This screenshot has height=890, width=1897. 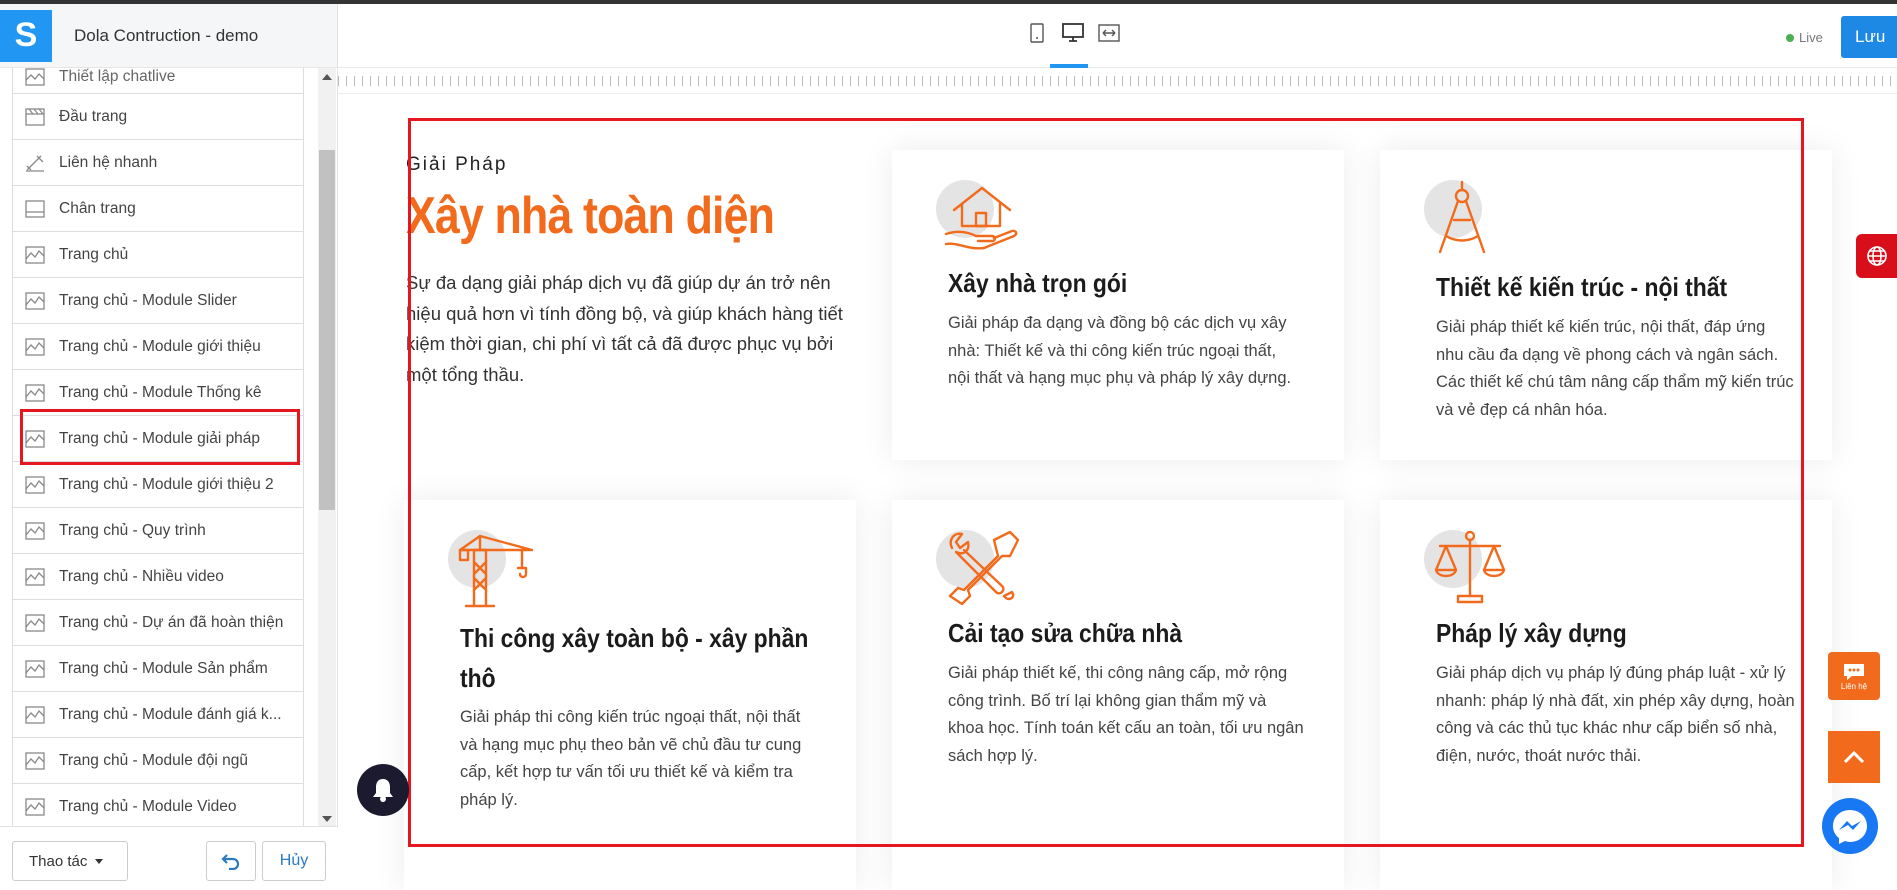 I want to click on sidebar-item-label: Trang chủ, so click(x=94, y=254).